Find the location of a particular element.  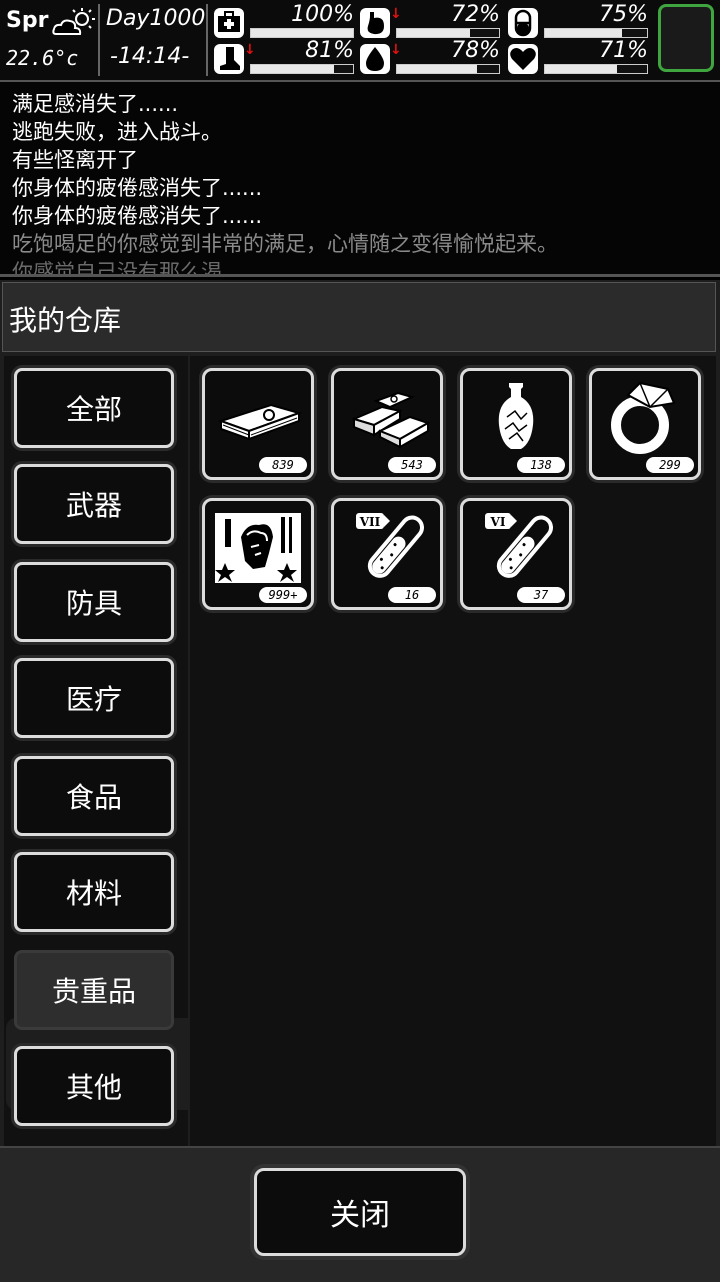

category-food: 食品 is located at coordinates (94, 796).